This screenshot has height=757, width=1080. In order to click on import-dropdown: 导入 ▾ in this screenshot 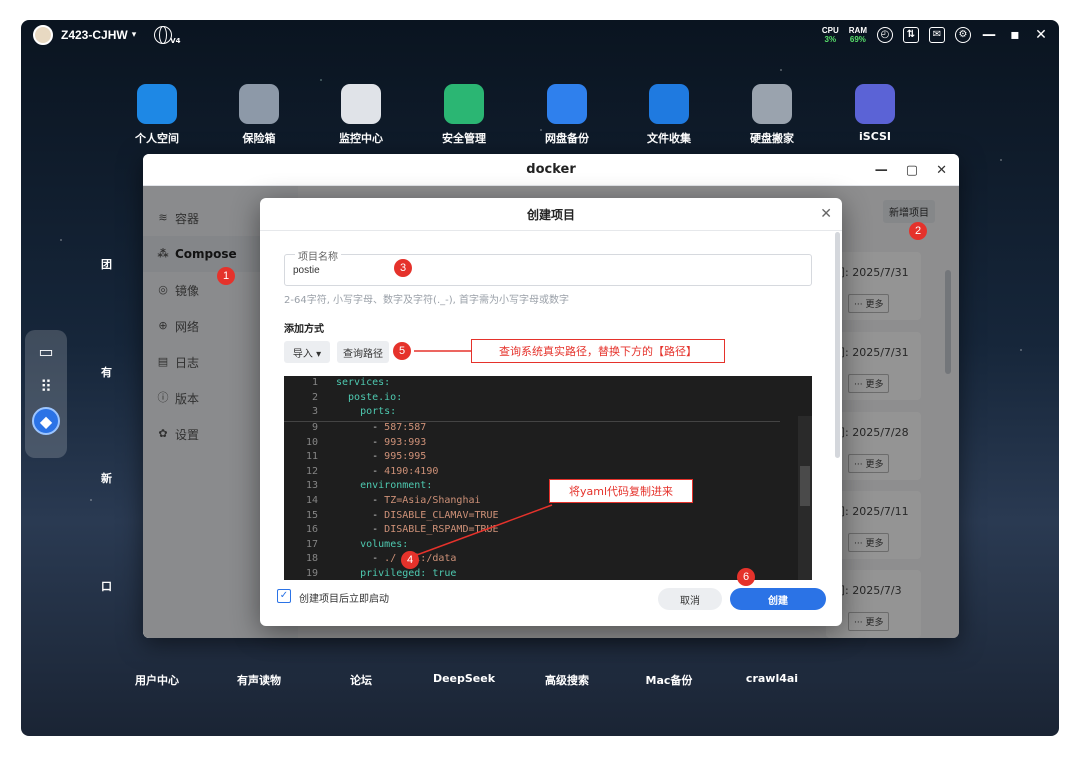, I will do `click(307, 352)`.